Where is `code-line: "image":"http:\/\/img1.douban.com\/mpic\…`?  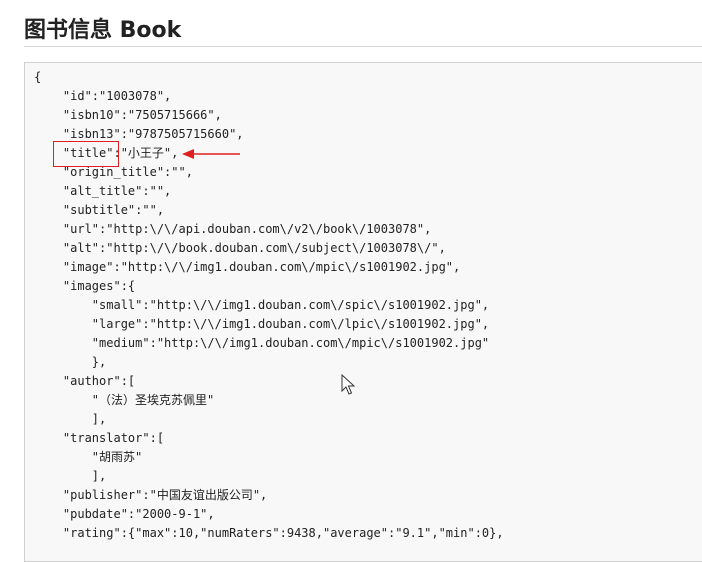
code-line: "image":"http:\/\/img1.douban.com\/mpic\… is located at coordinates (247, 267).